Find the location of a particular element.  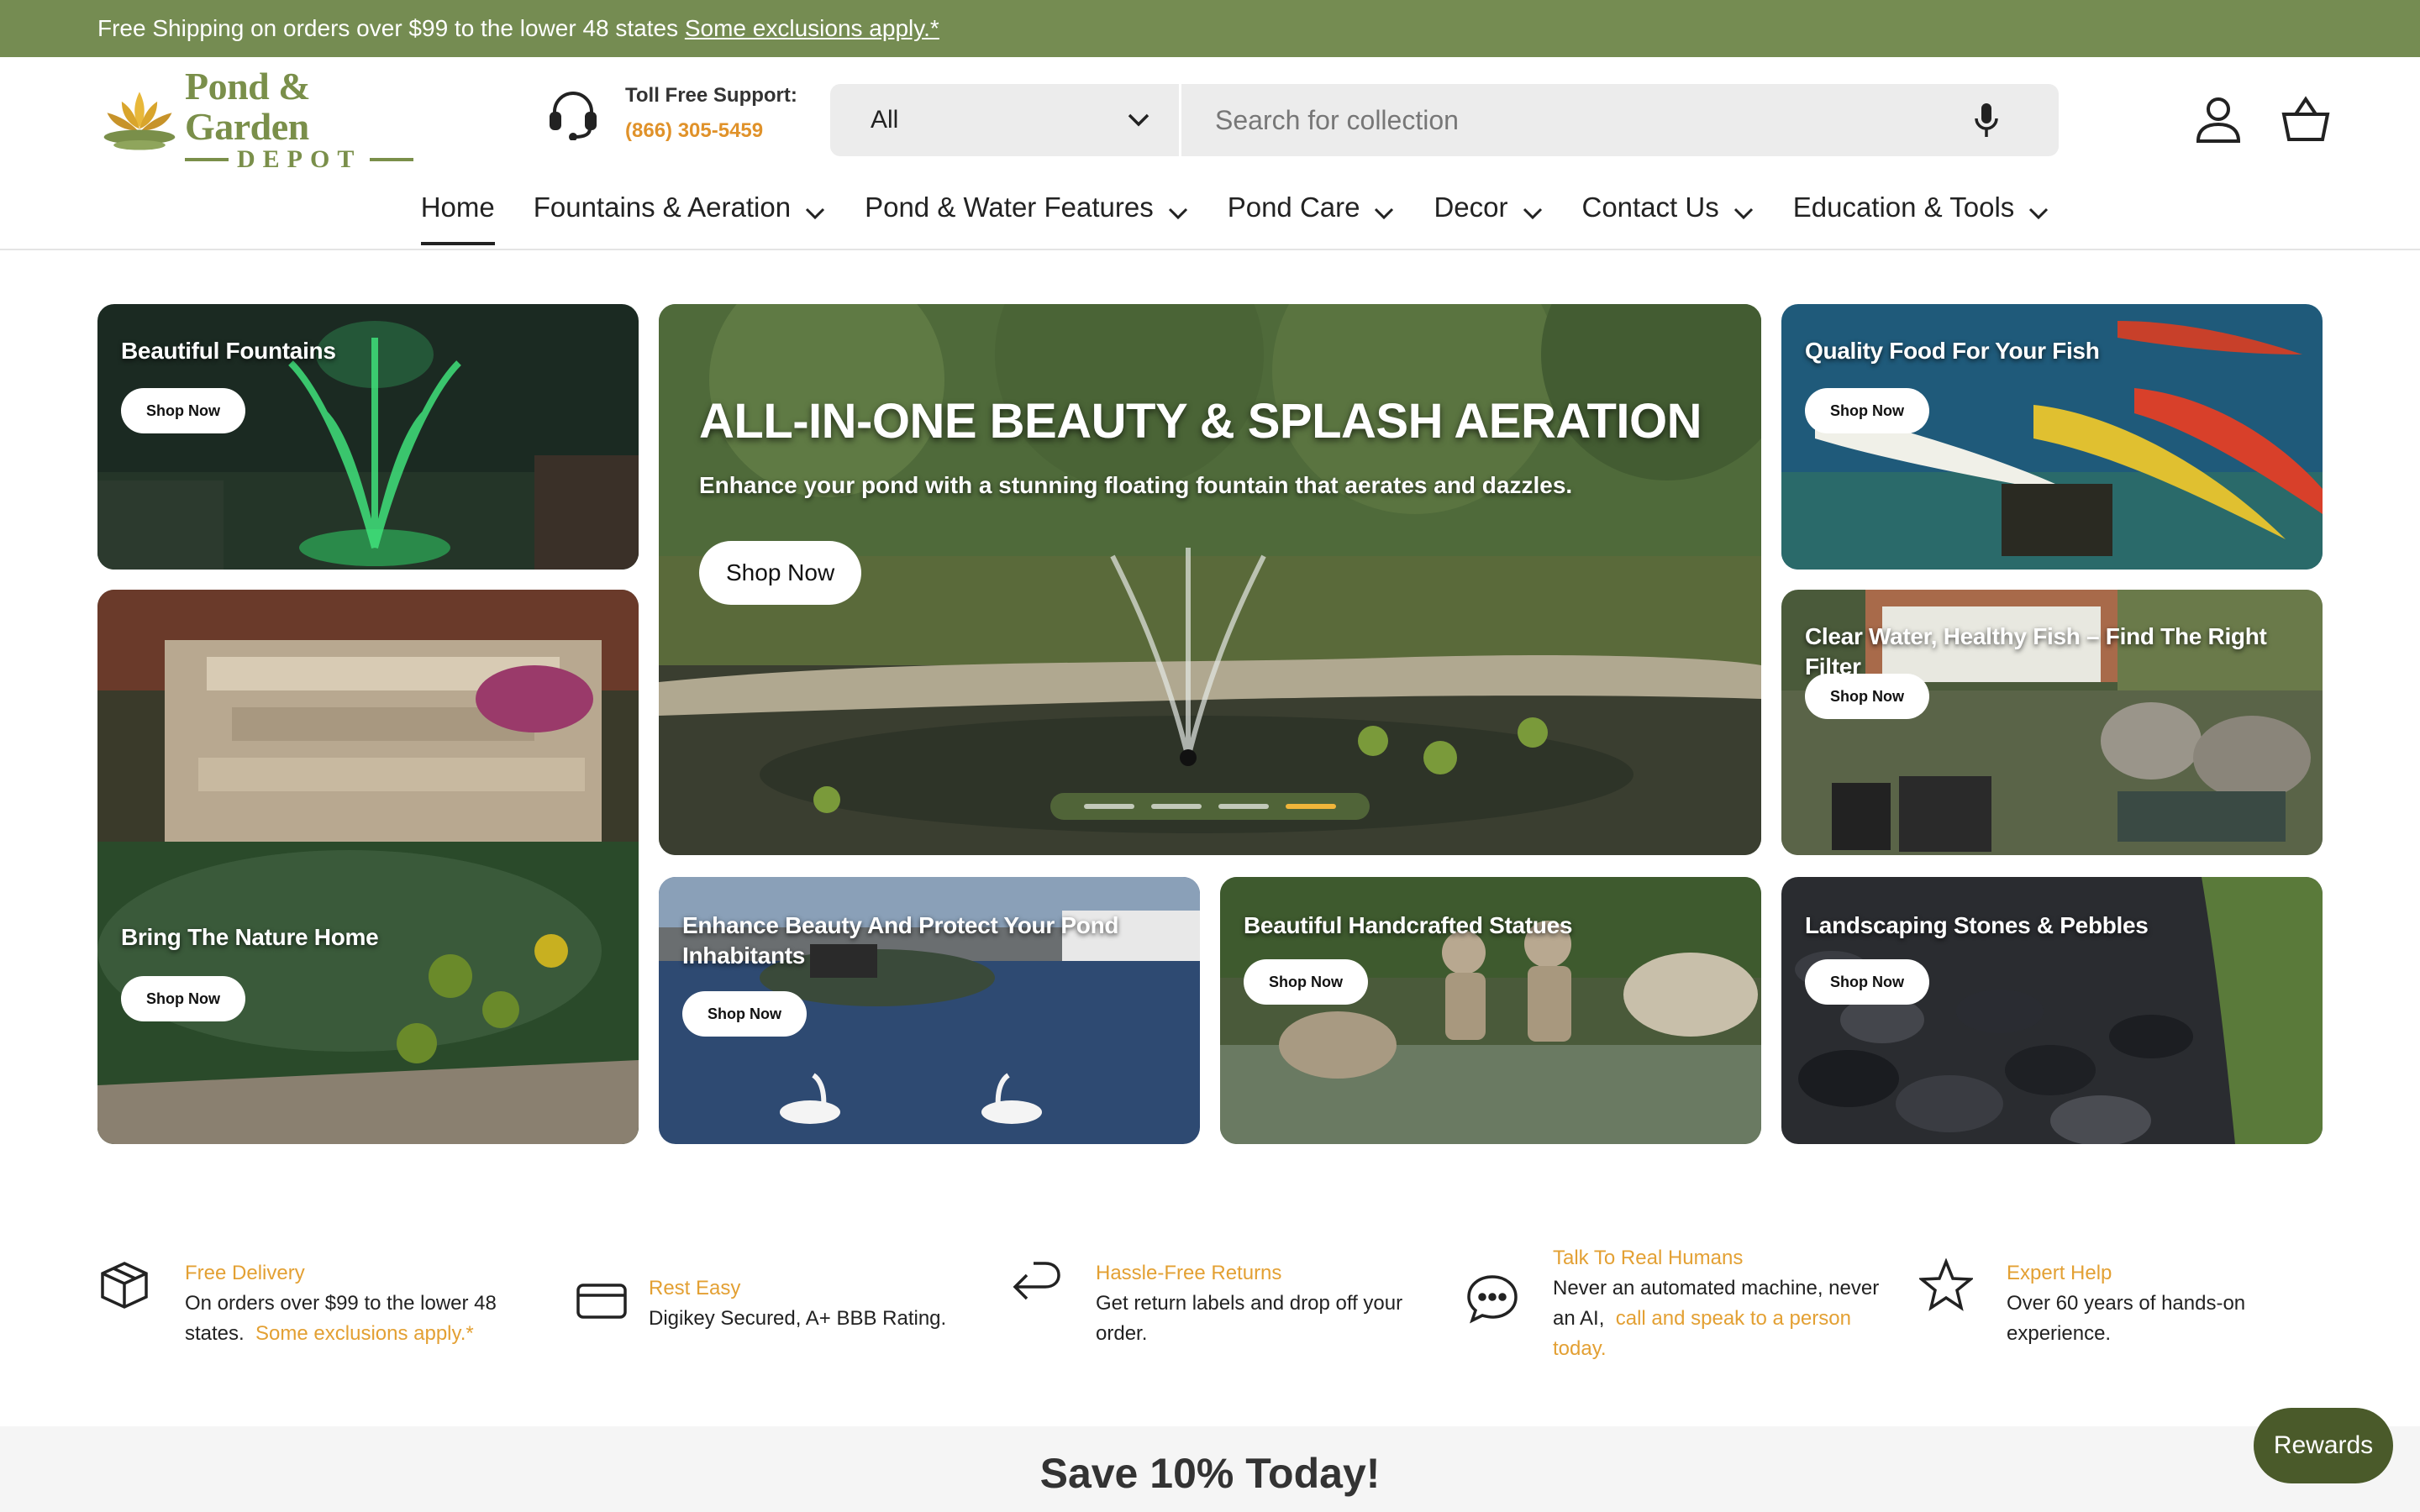

carousel-dot-active is located at coordinates (1311, 806).